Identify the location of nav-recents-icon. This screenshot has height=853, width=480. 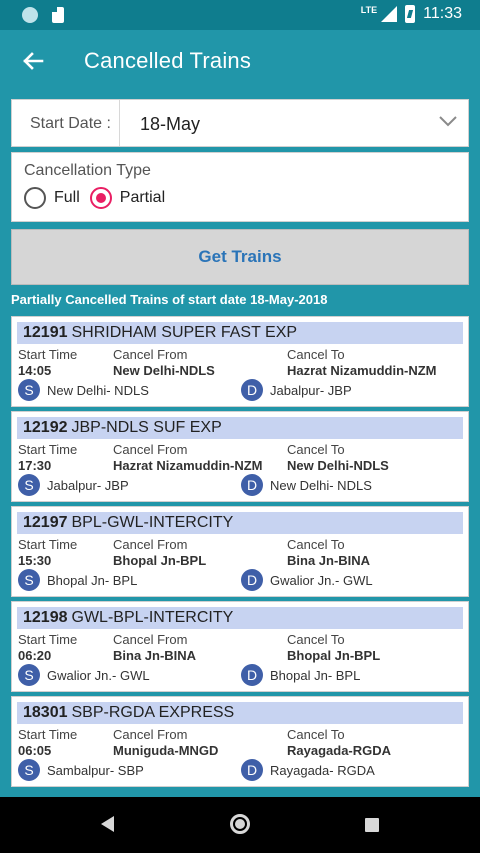
(372, 825).